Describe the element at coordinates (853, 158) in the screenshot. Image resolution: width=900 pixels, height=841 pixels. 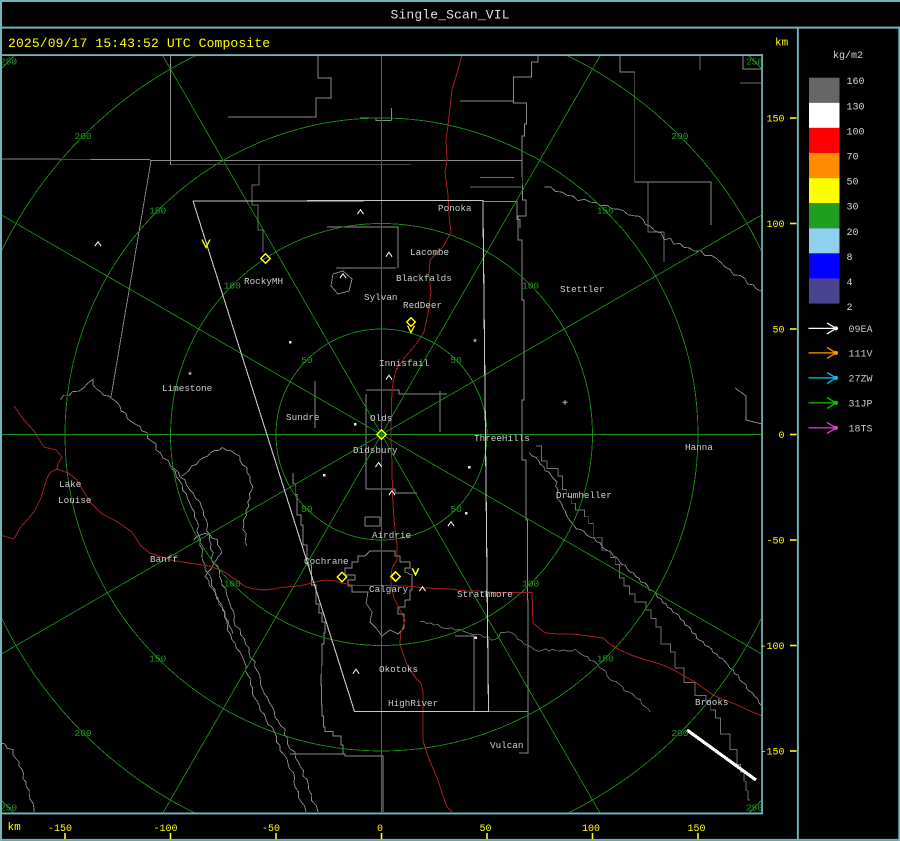
I see `svg-text: 70` at that location.